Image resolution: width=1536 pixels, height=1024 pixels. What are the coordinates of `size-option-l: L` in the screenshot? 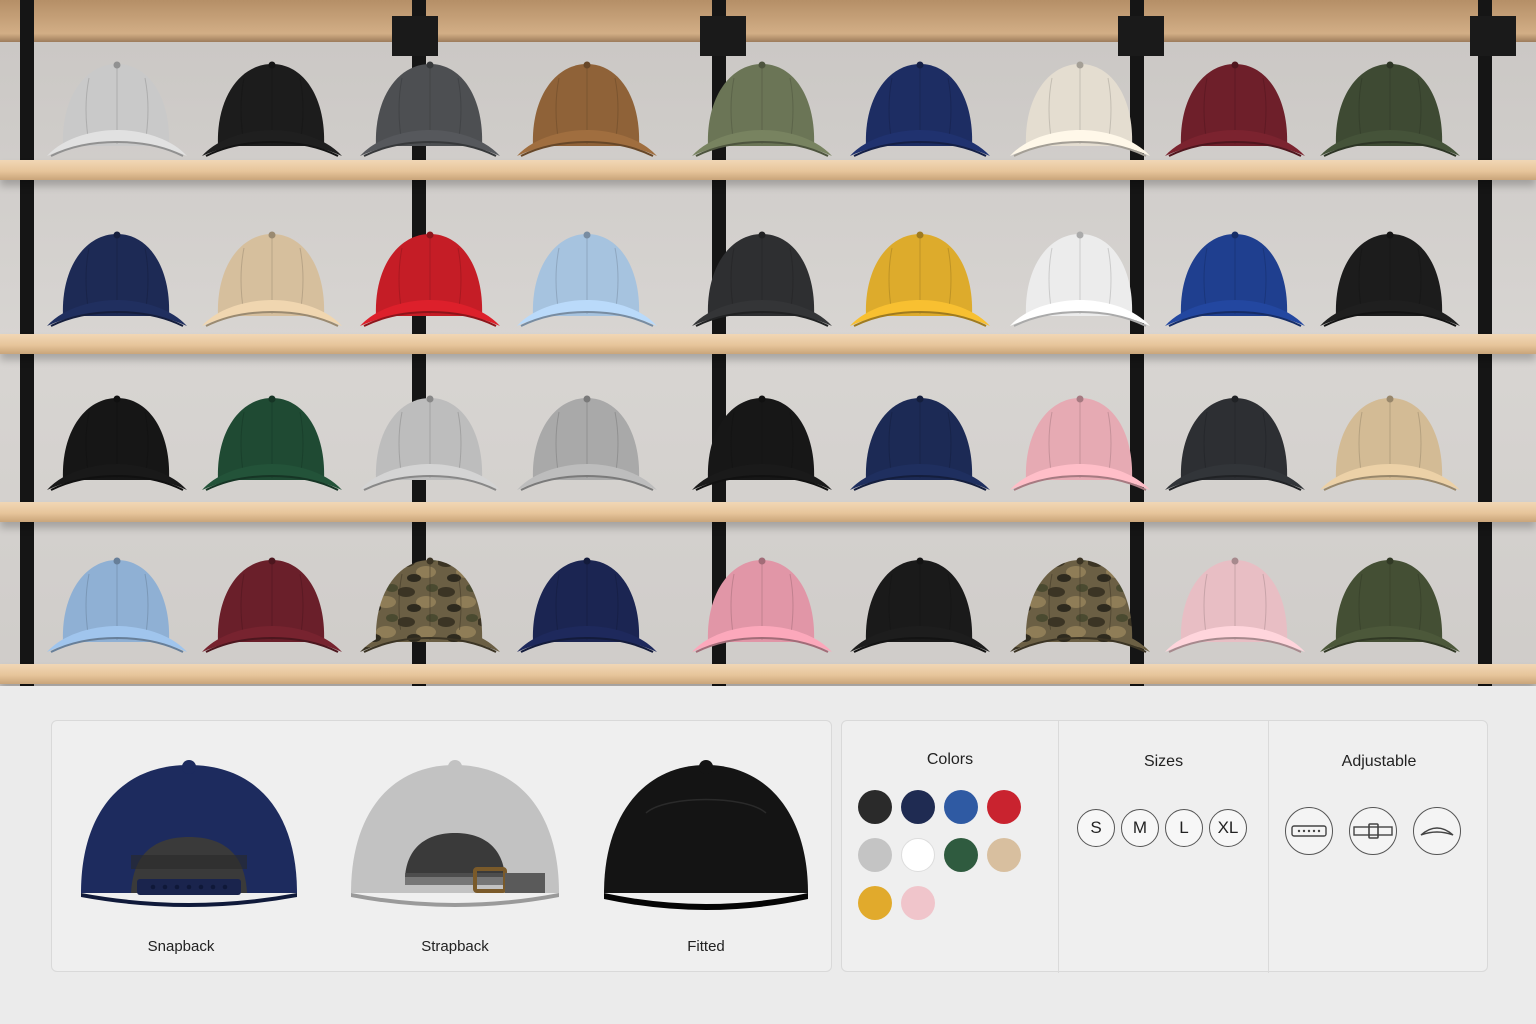 It's located at (1184, 828).